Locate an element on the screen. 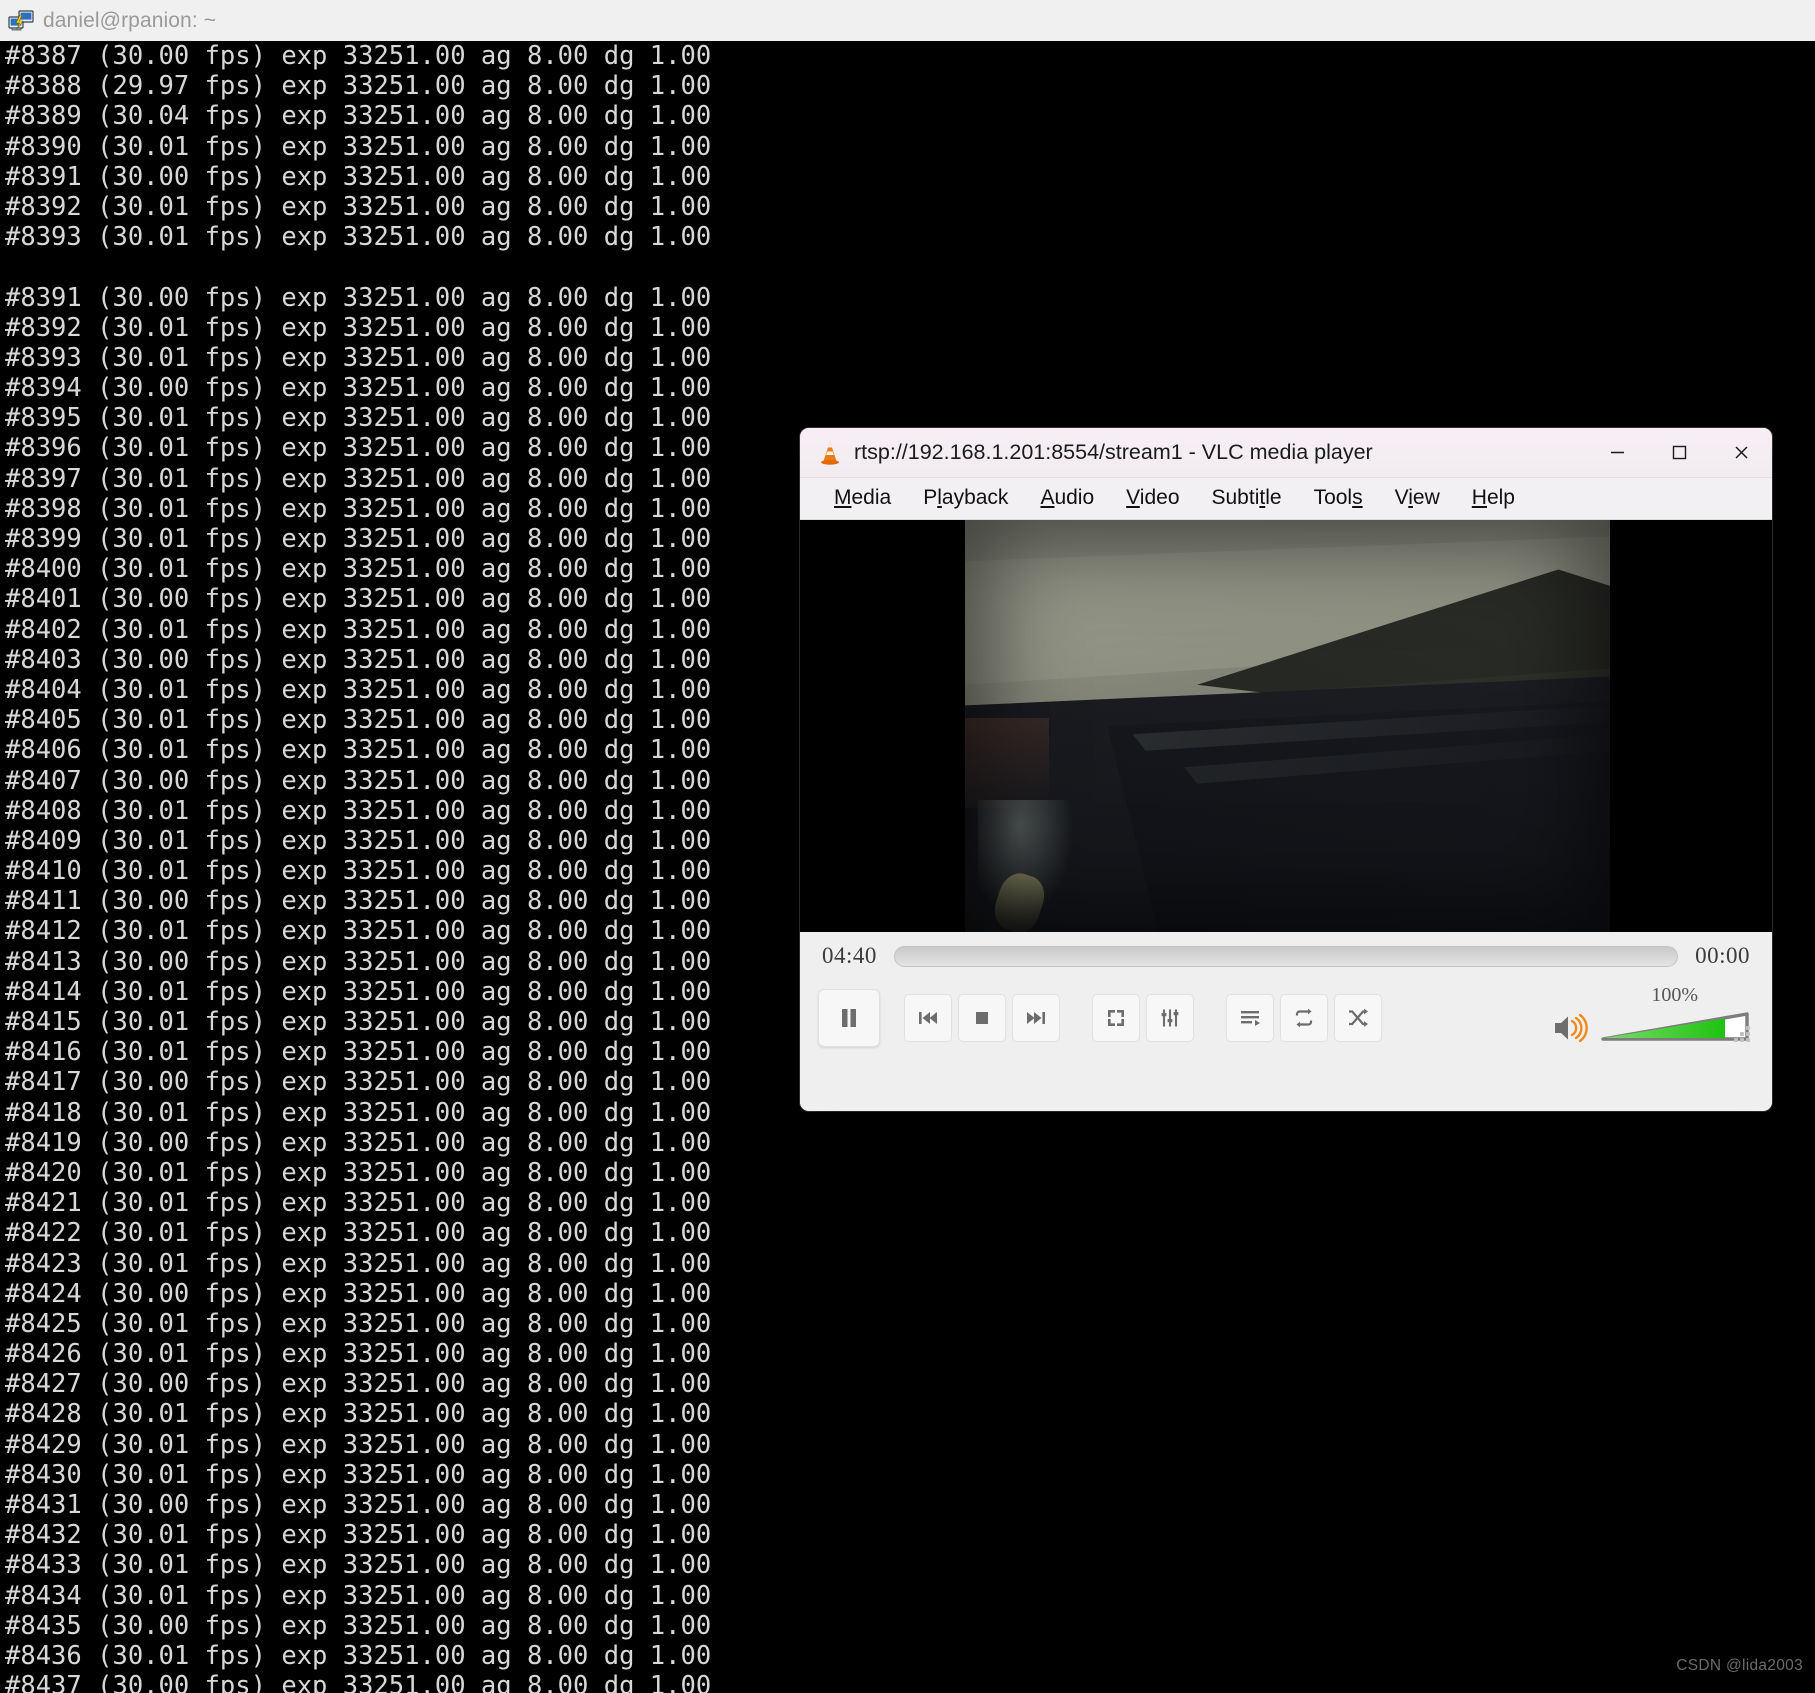 This screenshot has height=1693, width=1815. resize-grip is located at coordinates (1741, 1033).